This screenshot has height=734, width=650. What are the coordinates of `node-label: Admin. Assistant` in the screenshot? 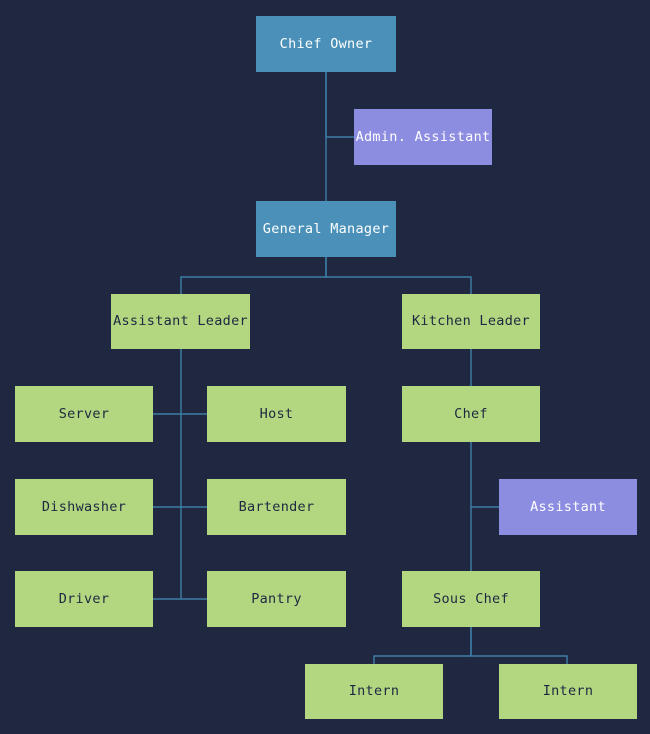 It's located at (423, 136).